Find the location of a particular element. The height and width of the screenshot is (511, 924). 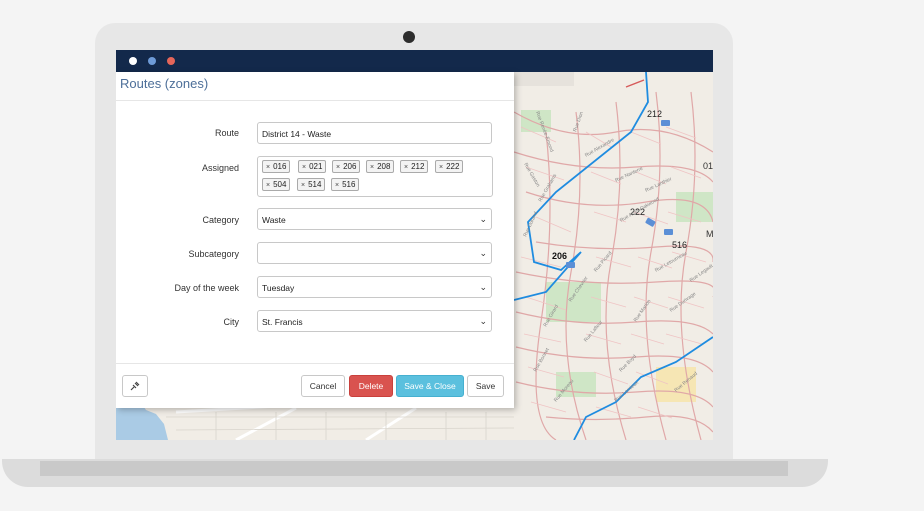

category-select: Waste ⌄ is located at coordinates (374, 219).